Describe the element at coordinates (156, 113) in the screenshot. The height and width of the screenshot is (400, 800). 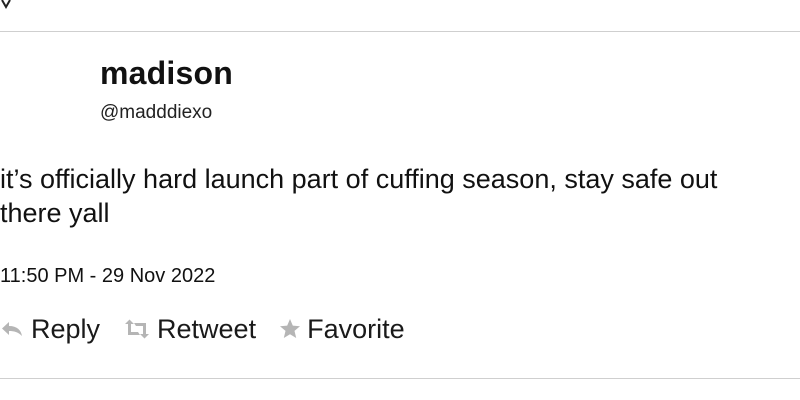
I see `user-handle: @madddiexo` at that location.